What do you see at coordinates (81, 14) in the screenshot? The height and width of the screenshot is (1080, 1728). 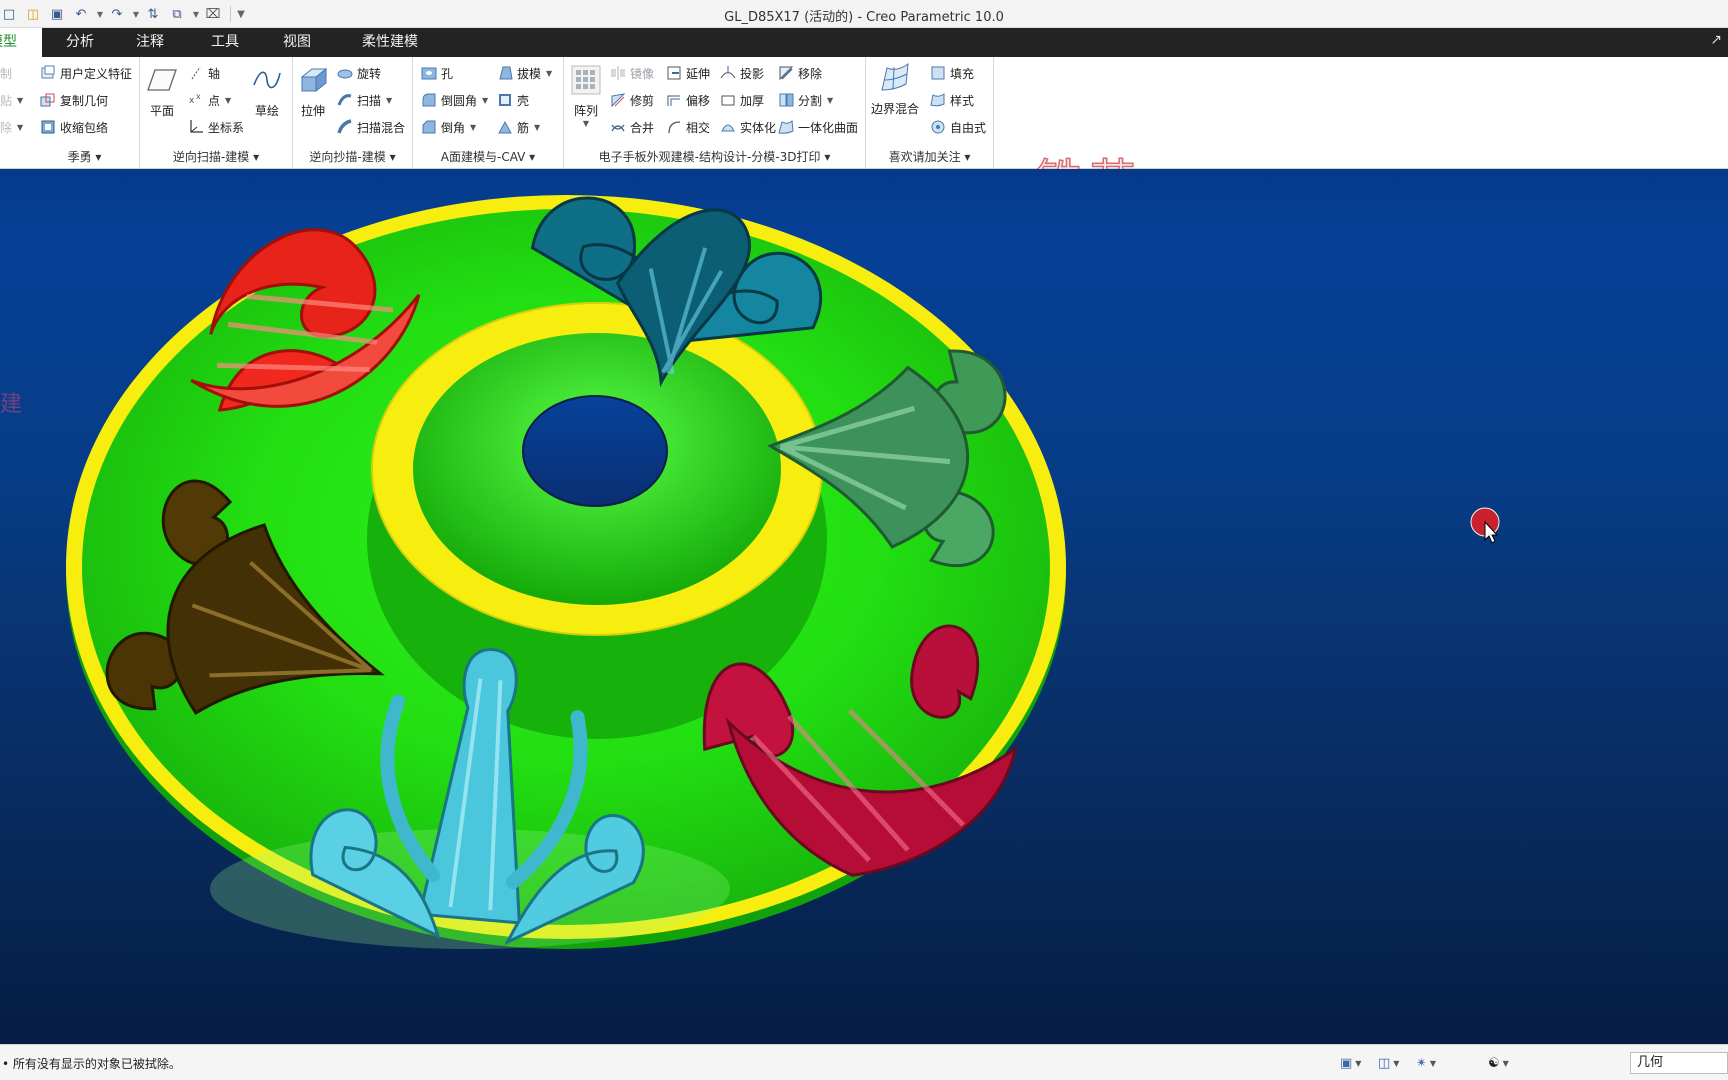 I see `undo-icon: ↶` at bounding box center [81, 14].